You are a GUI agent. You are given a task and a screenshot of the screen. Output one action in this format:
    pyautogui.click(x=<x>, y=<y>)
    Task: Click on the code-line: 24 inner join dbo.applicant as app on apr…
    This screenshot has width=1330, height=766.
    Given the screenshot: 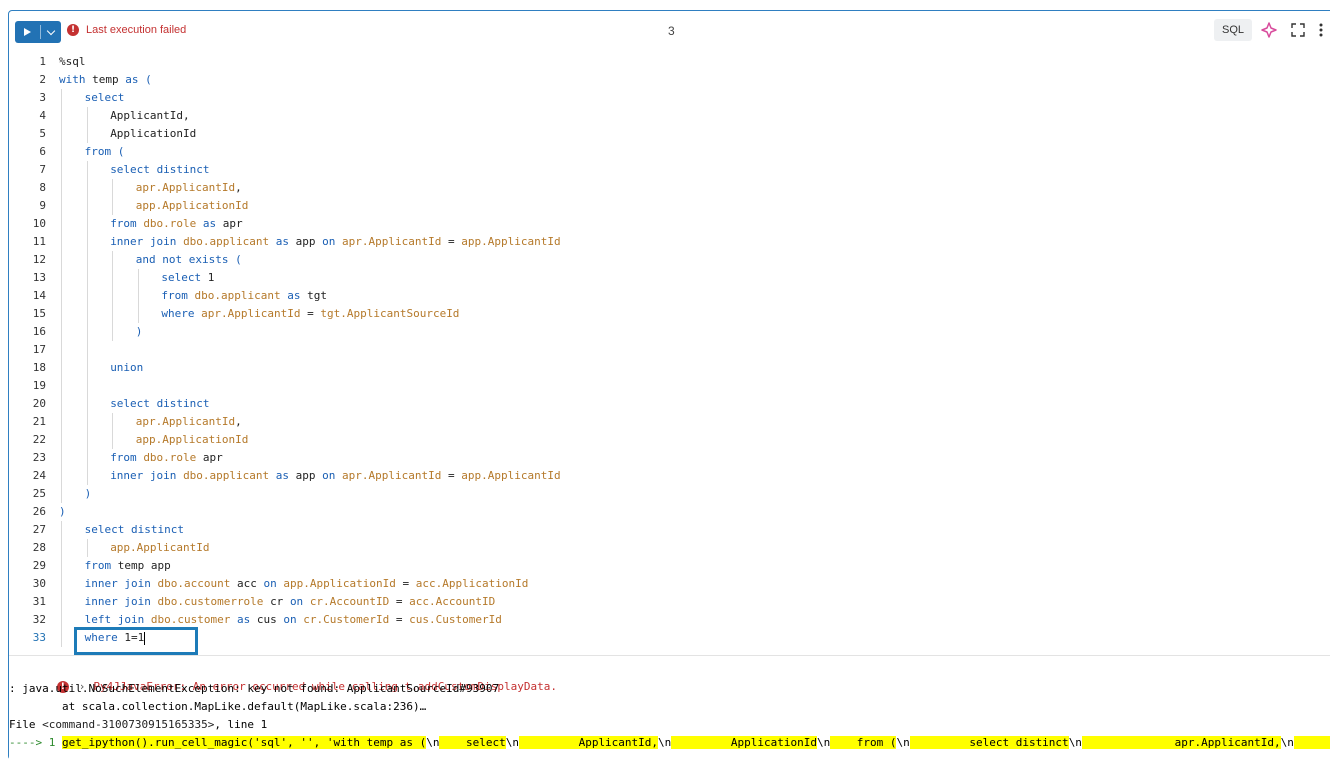 What is the action you would take?
    pyautogui.click(x=659, y=476)
    